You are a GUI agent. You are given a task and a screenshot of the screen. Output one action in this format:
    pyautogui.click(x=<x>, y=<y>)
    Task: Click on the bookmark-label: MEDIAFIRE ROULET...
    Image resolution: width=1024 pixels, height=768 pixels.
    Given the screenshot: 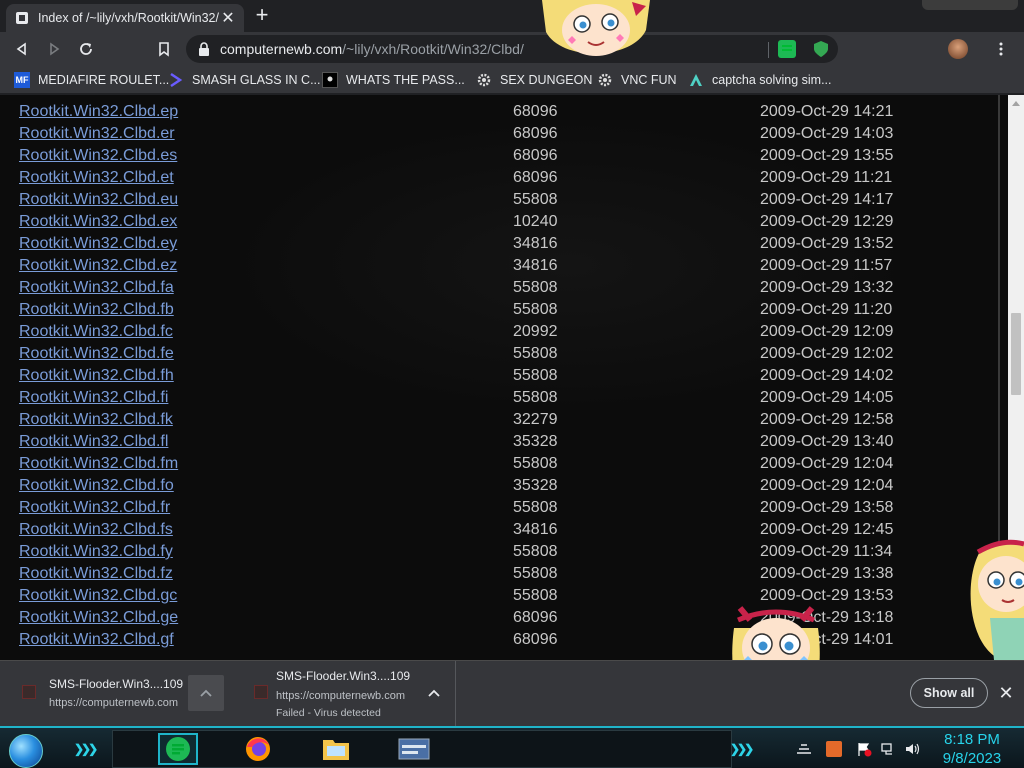 What is the action you would take?
    pyautogui.click(x=104, y=80)
    